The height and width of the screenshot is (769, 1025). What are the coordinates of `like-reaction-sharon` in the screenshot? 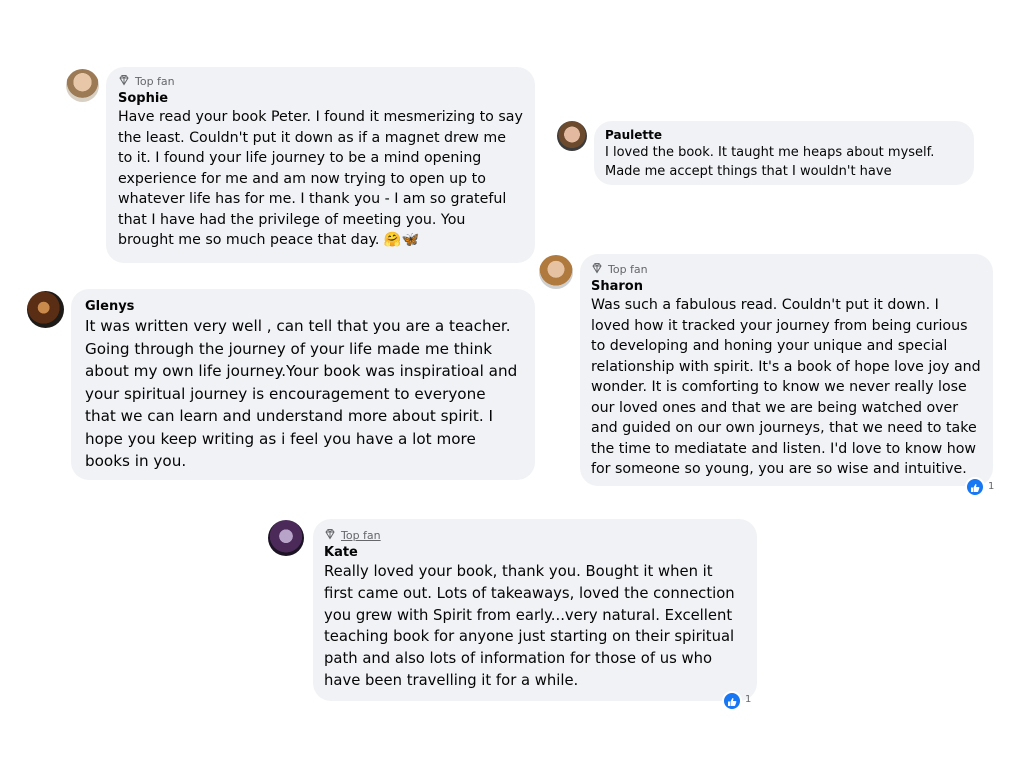 It's located at (975, 487).